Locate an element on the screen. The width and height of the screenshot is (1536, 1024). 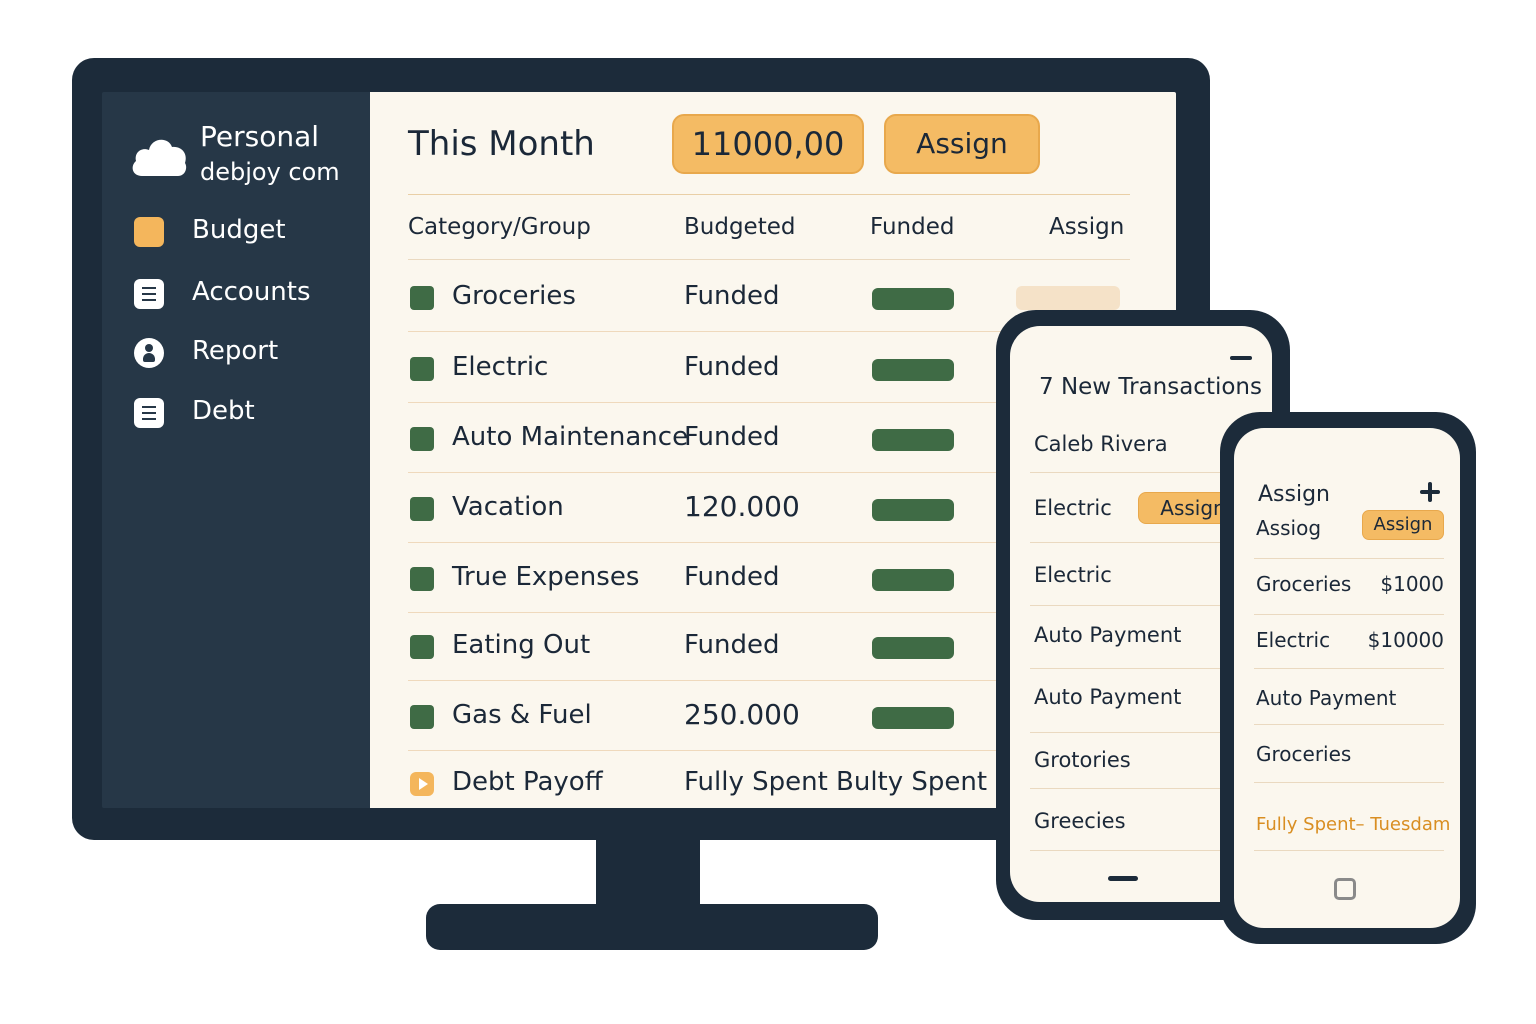
monitor-stand is located at coordinates (648, 873).